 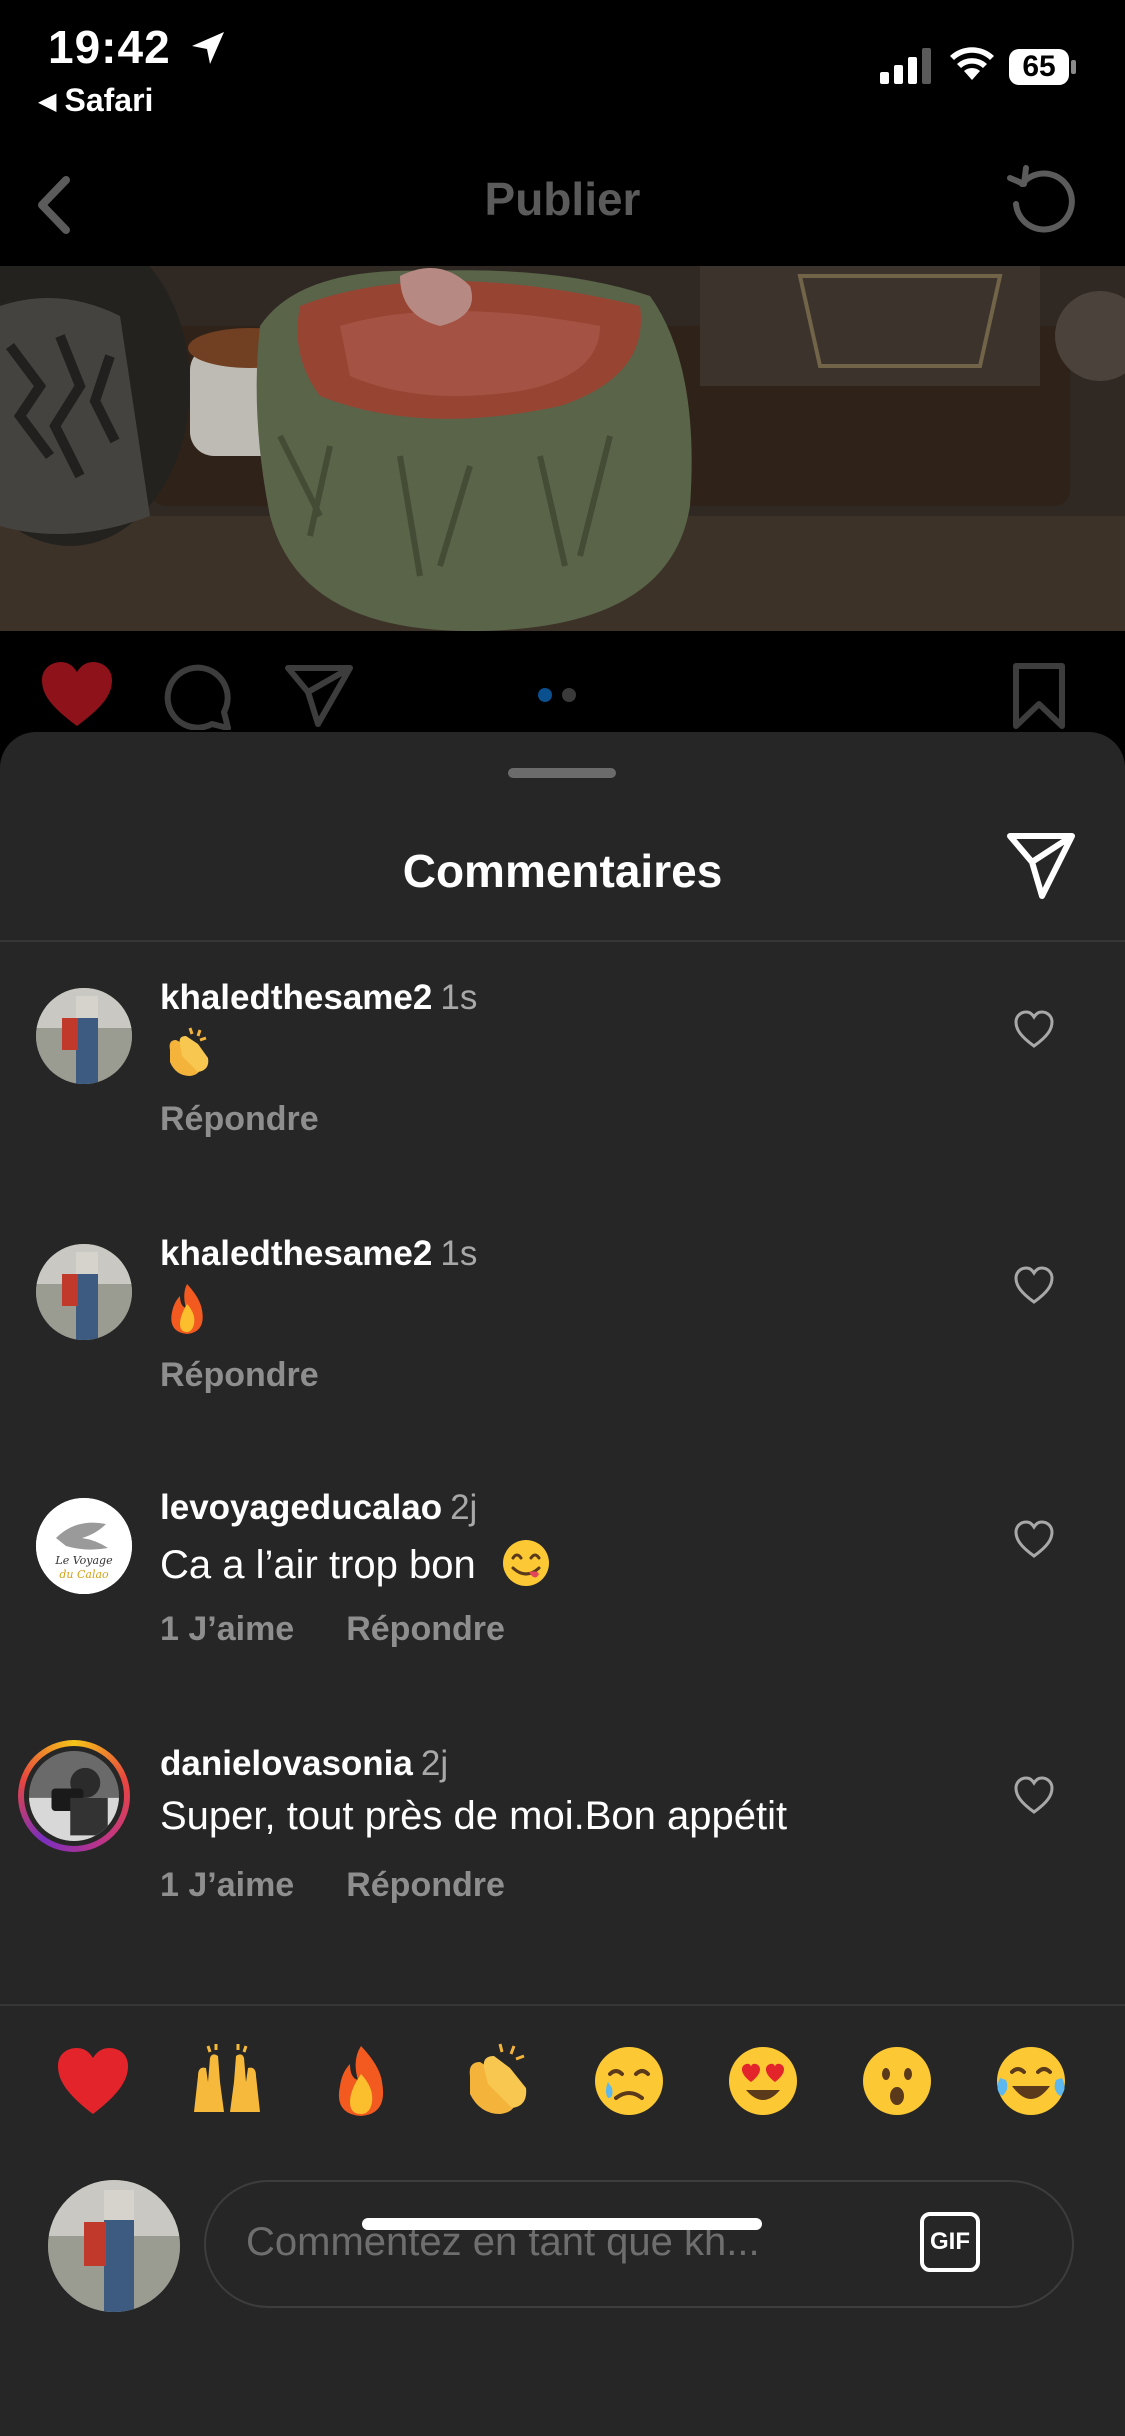 What do you see at coordinates (972, 63) in the screenshot?
I see `wifi-icon` at bounding box center [972, 63].